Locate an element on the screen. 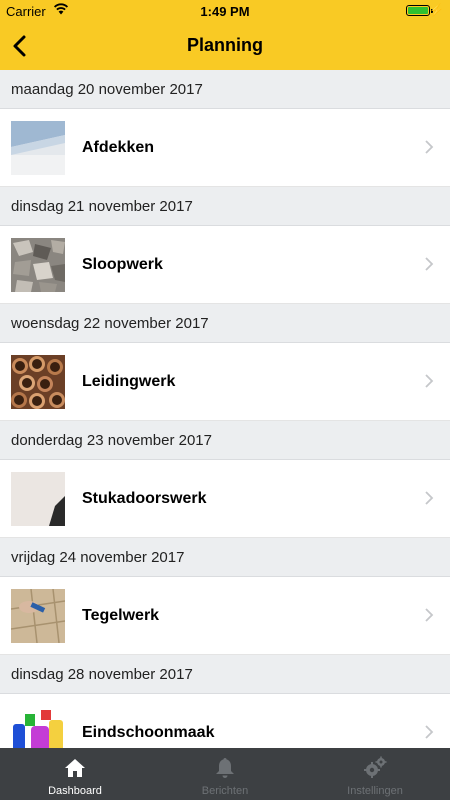 The image size is (450, 800). section-header-date: donderdag 23 november 2017 is located at coordinates (225, 440).